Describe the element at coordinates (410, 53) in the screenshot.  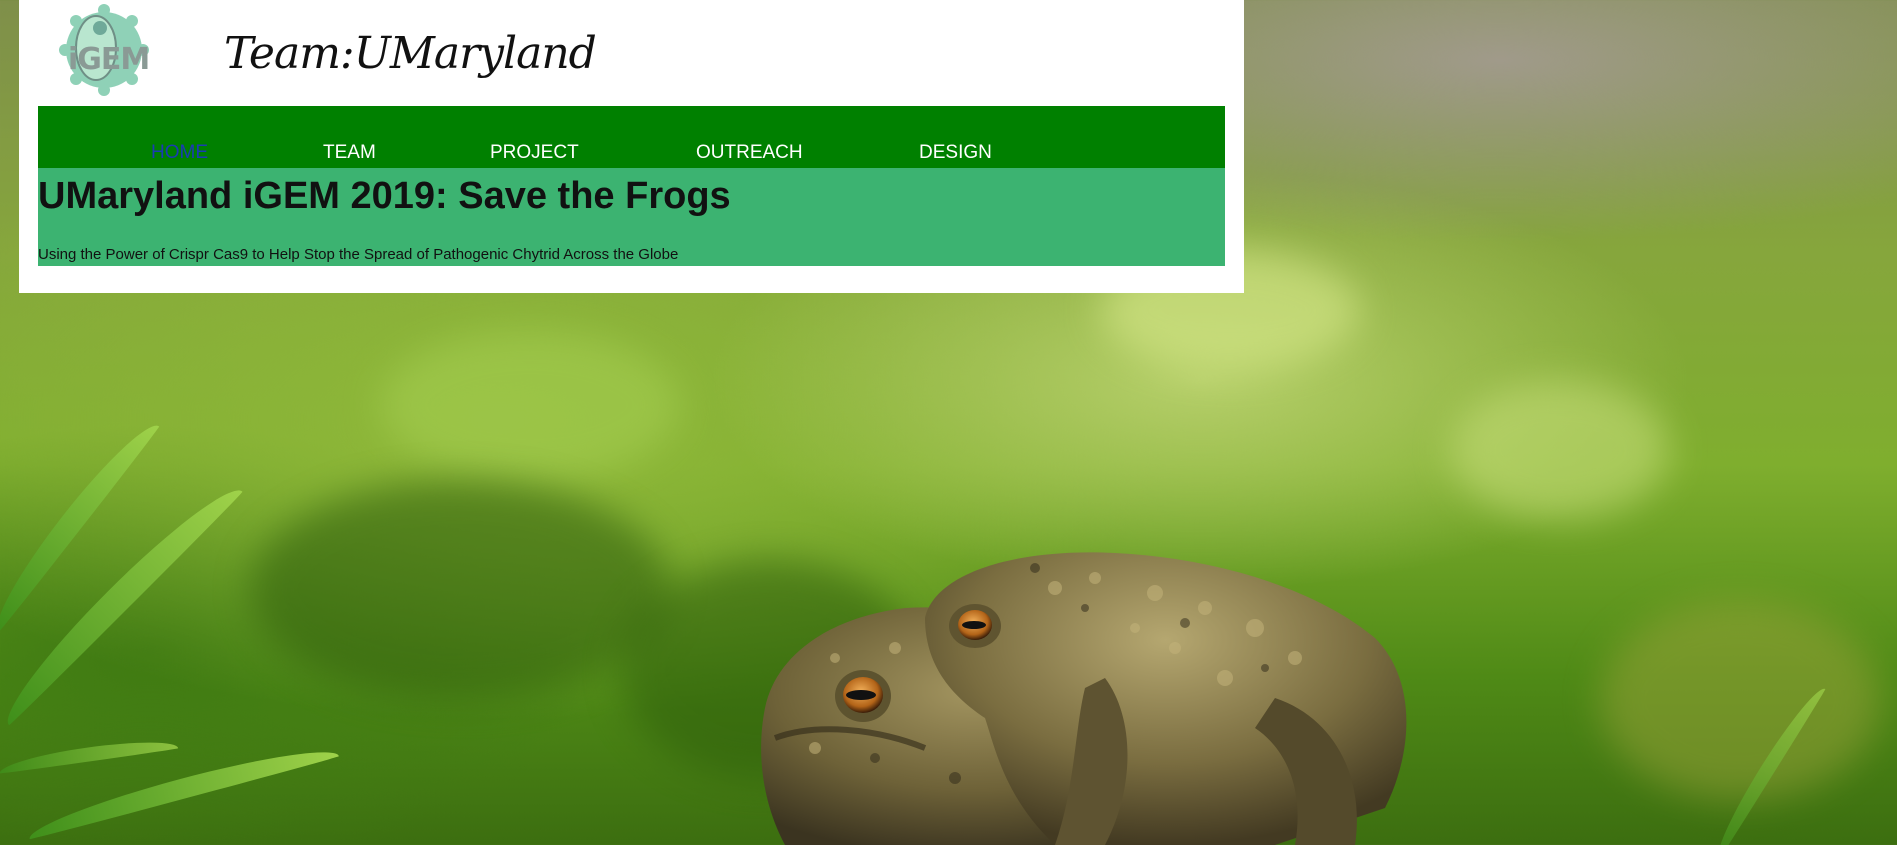
I see `page-title: Team:UMaryland` at that location.